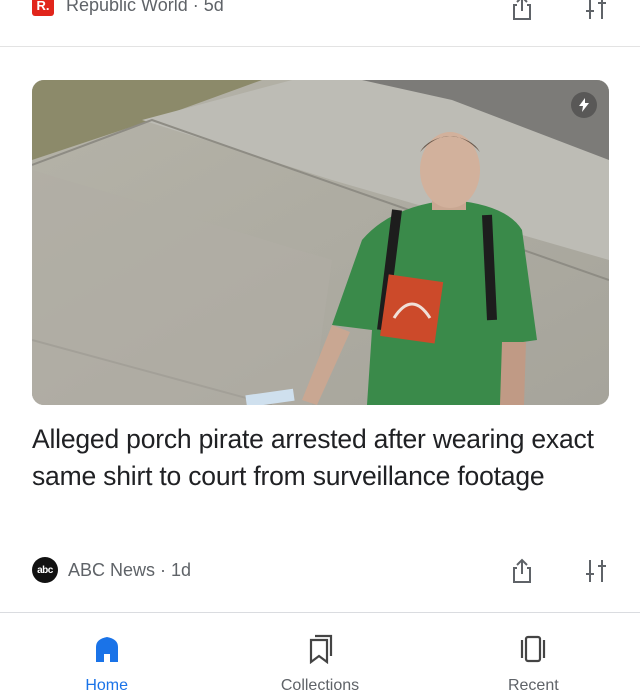 This screenshot has height=700, width=640. I want to click on nav-collections-label: Collections, so click(320, 685).